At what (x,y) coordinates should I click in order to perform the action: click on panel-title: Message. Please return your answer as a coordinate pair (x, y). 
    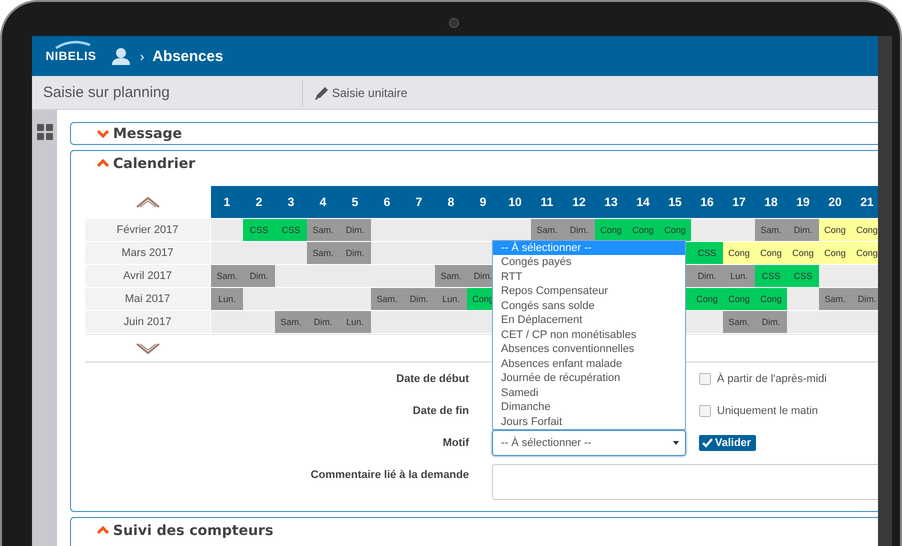
    Looking at the image, I should click on (147, 134).